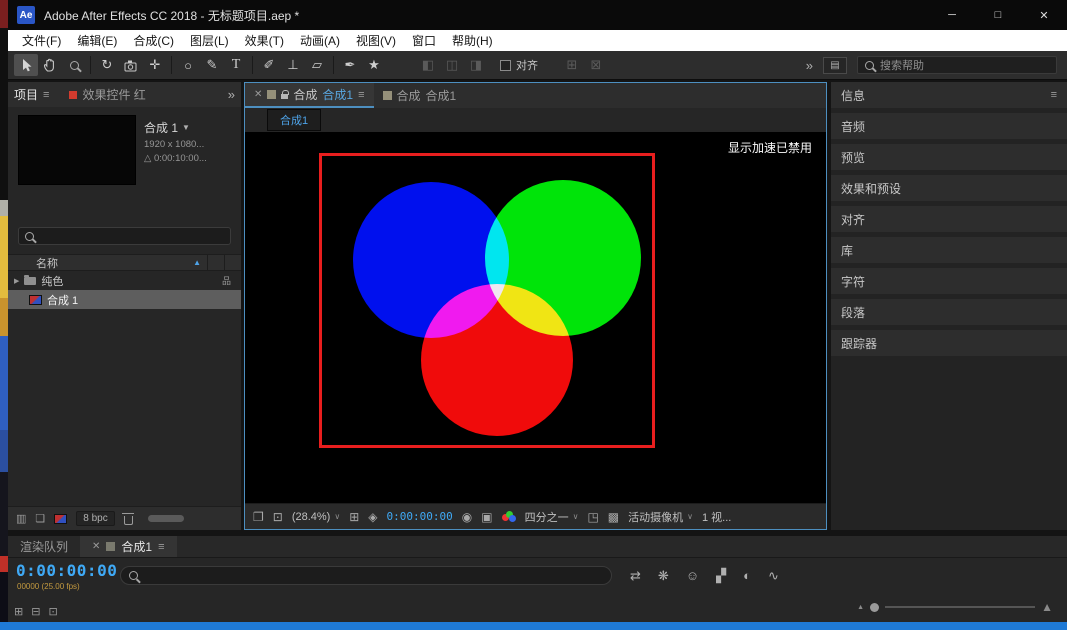  Describe the element at coordinates (721, 576) in the screenshot. I see `frame-blend-icon: ▞` at that location.